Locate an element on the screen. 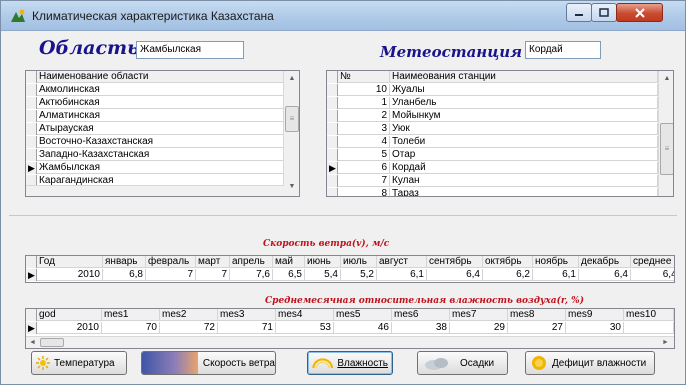  table-row: 4 Толеби is located at coordinates (492, 142).